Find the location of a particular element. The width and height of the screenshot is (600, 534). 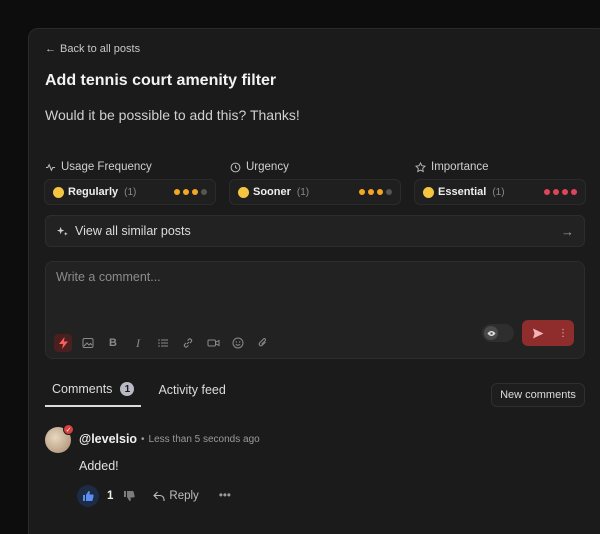

metric-usage-value: Regularly (1) is located at coordinates (130, 192).